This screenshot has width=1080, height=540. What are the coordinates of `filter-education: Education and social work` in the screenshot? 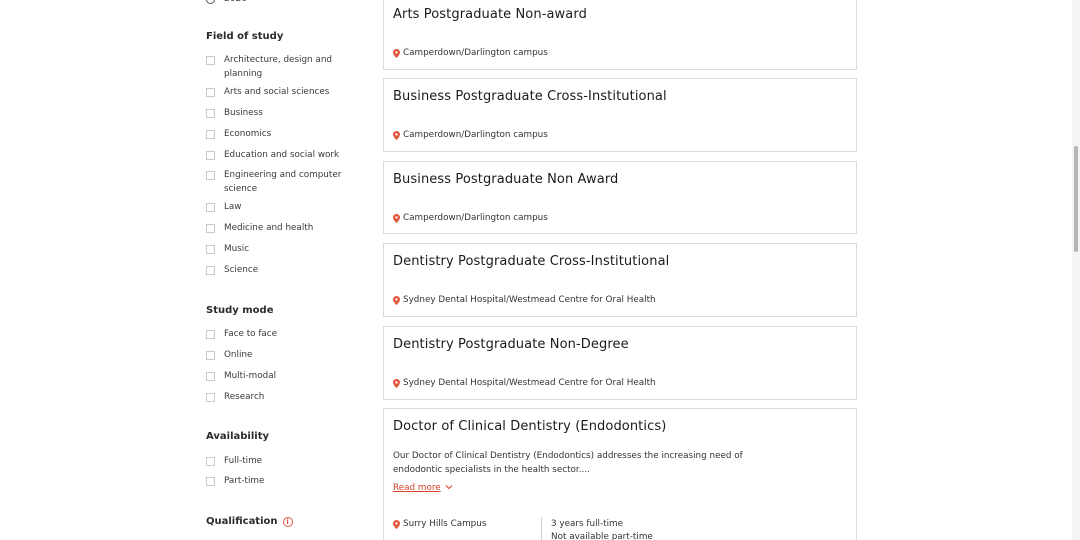 It's located at (276, 156).